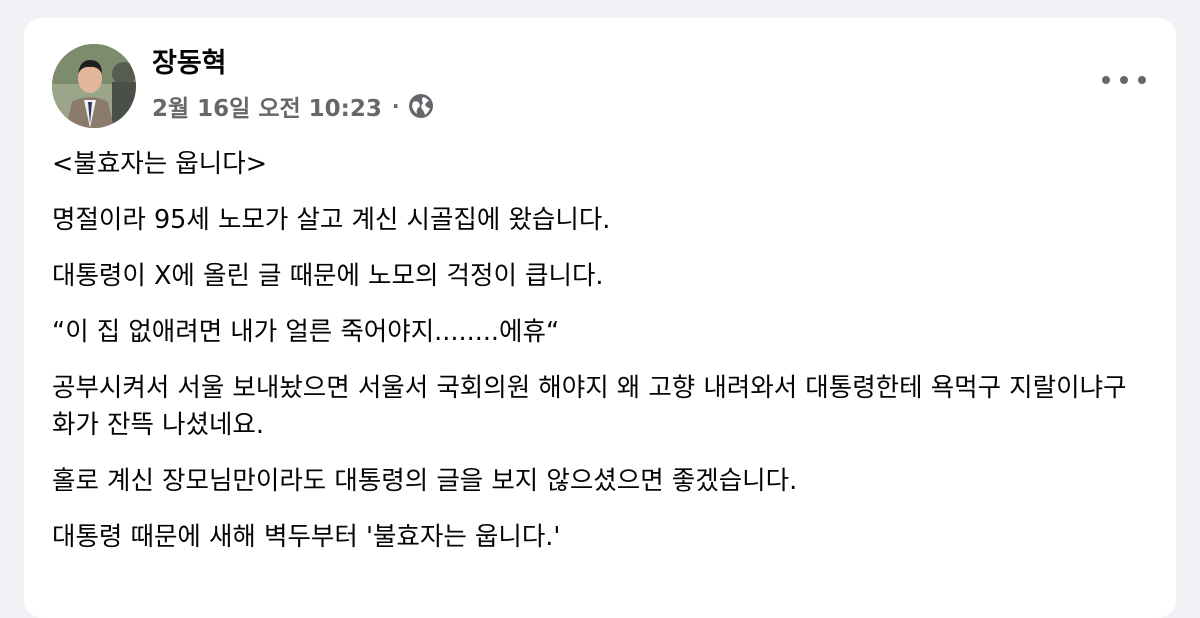 The image size is (1200, 618). What do you see at coordinates (267, 106) in the screenshot?
I see `post-timestamp: 2월 16일 오전 10:23` at bounding box center [267, 106].